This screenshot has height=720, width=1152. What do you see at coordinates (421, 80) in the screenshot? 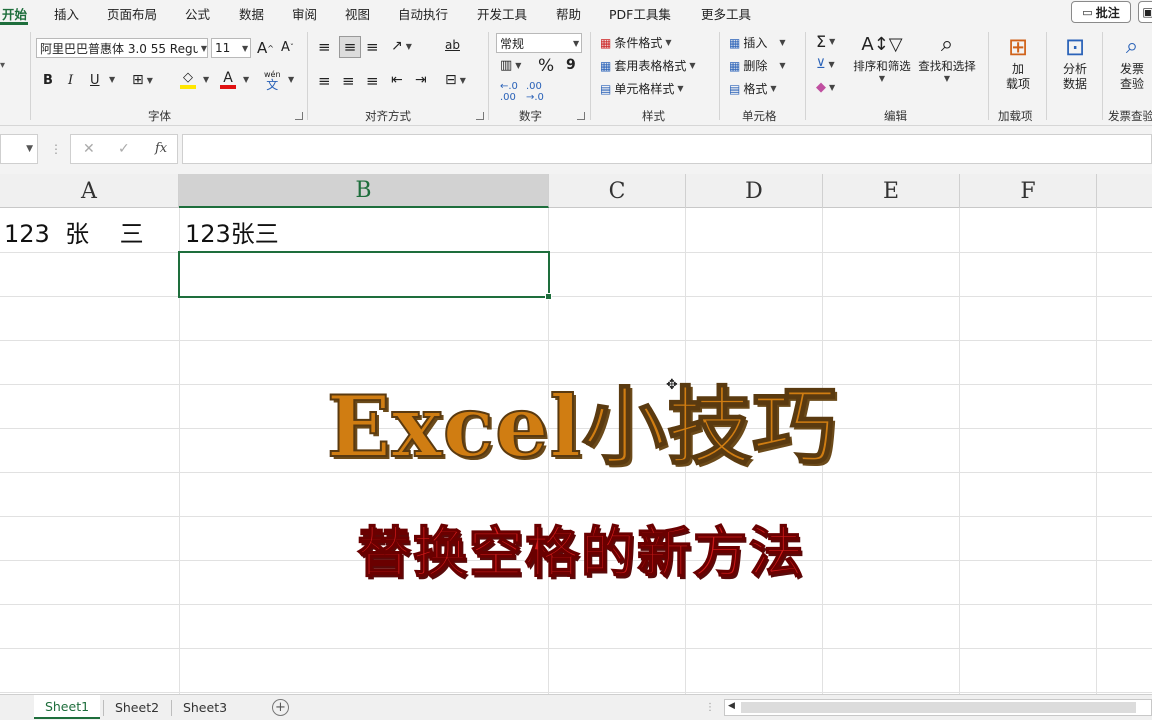
I see `increase-indent-icon: ⇥` at bounding box center [421, 80].